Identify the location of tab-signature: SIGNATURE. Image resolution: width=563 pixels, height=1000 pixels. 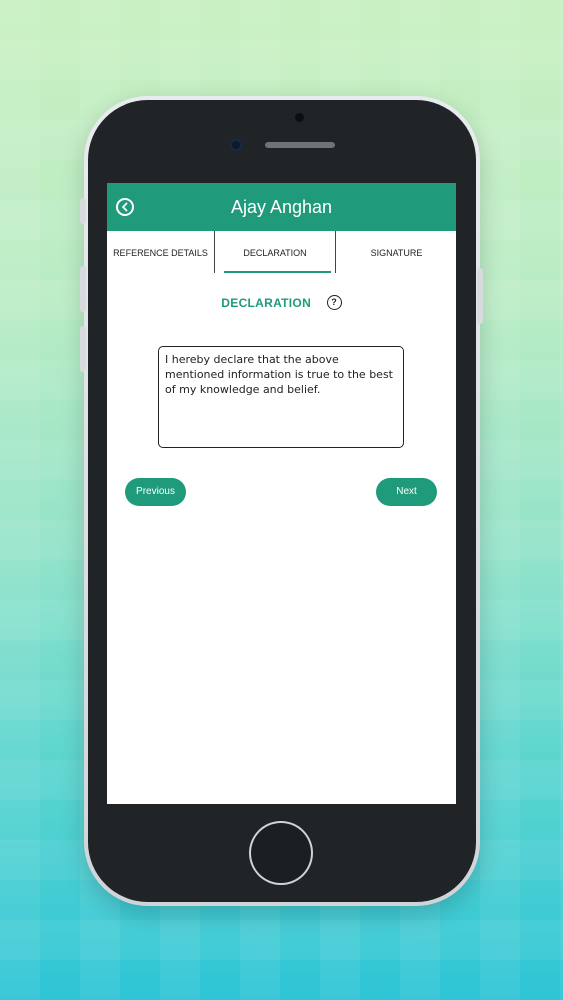
(396, 253).